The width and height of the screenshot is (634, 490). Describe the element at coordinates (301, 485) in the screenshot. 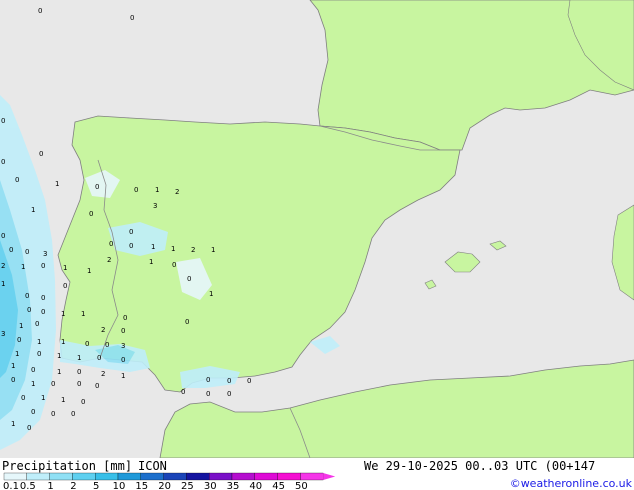

I see `legend-tick-label: 50` at that location.